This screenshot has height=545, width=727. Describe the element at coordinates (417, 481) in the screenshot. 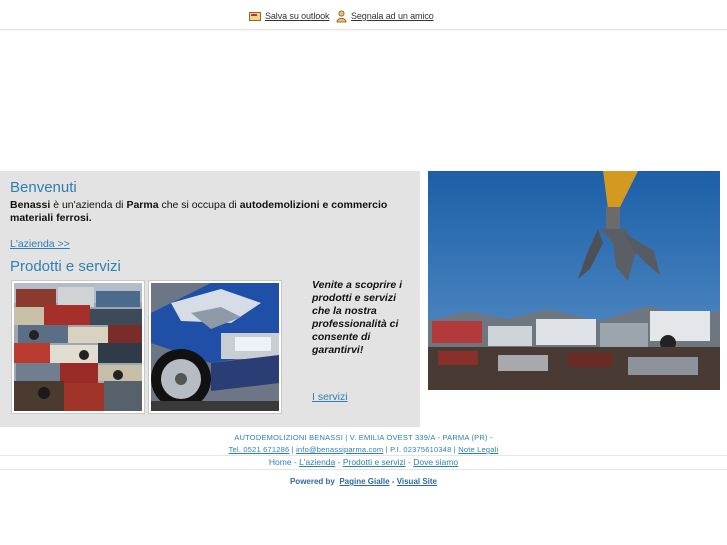

I see `visual-site-link: Visual Site` at that location.